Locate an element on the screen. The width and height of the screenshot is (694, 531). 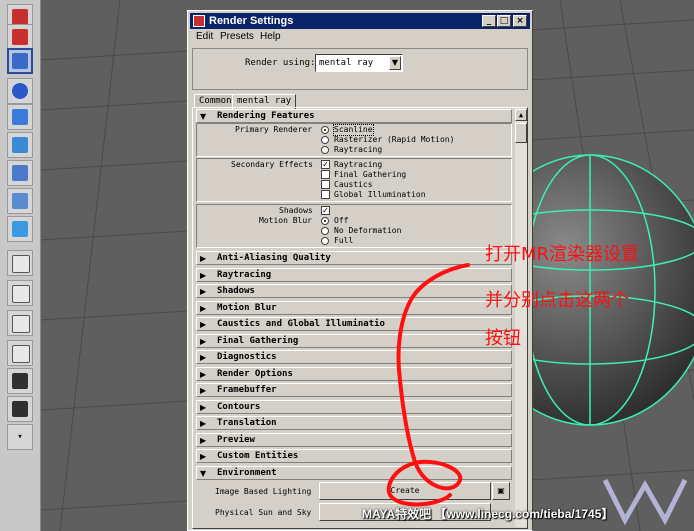
motion-blur-off-label: Off is located at coordinates (341, 221).